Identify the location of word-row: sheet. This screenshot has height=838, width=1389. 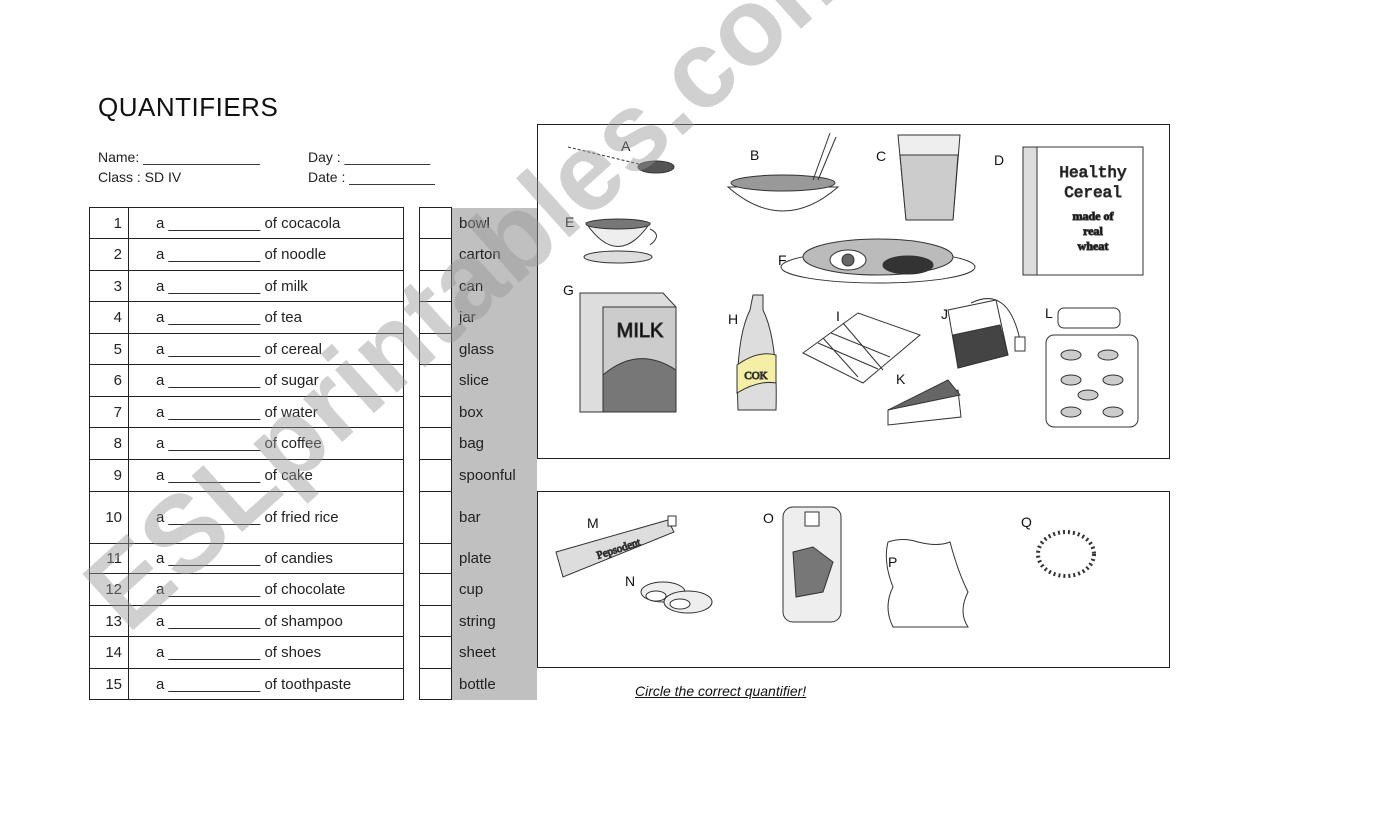
(478, 652).